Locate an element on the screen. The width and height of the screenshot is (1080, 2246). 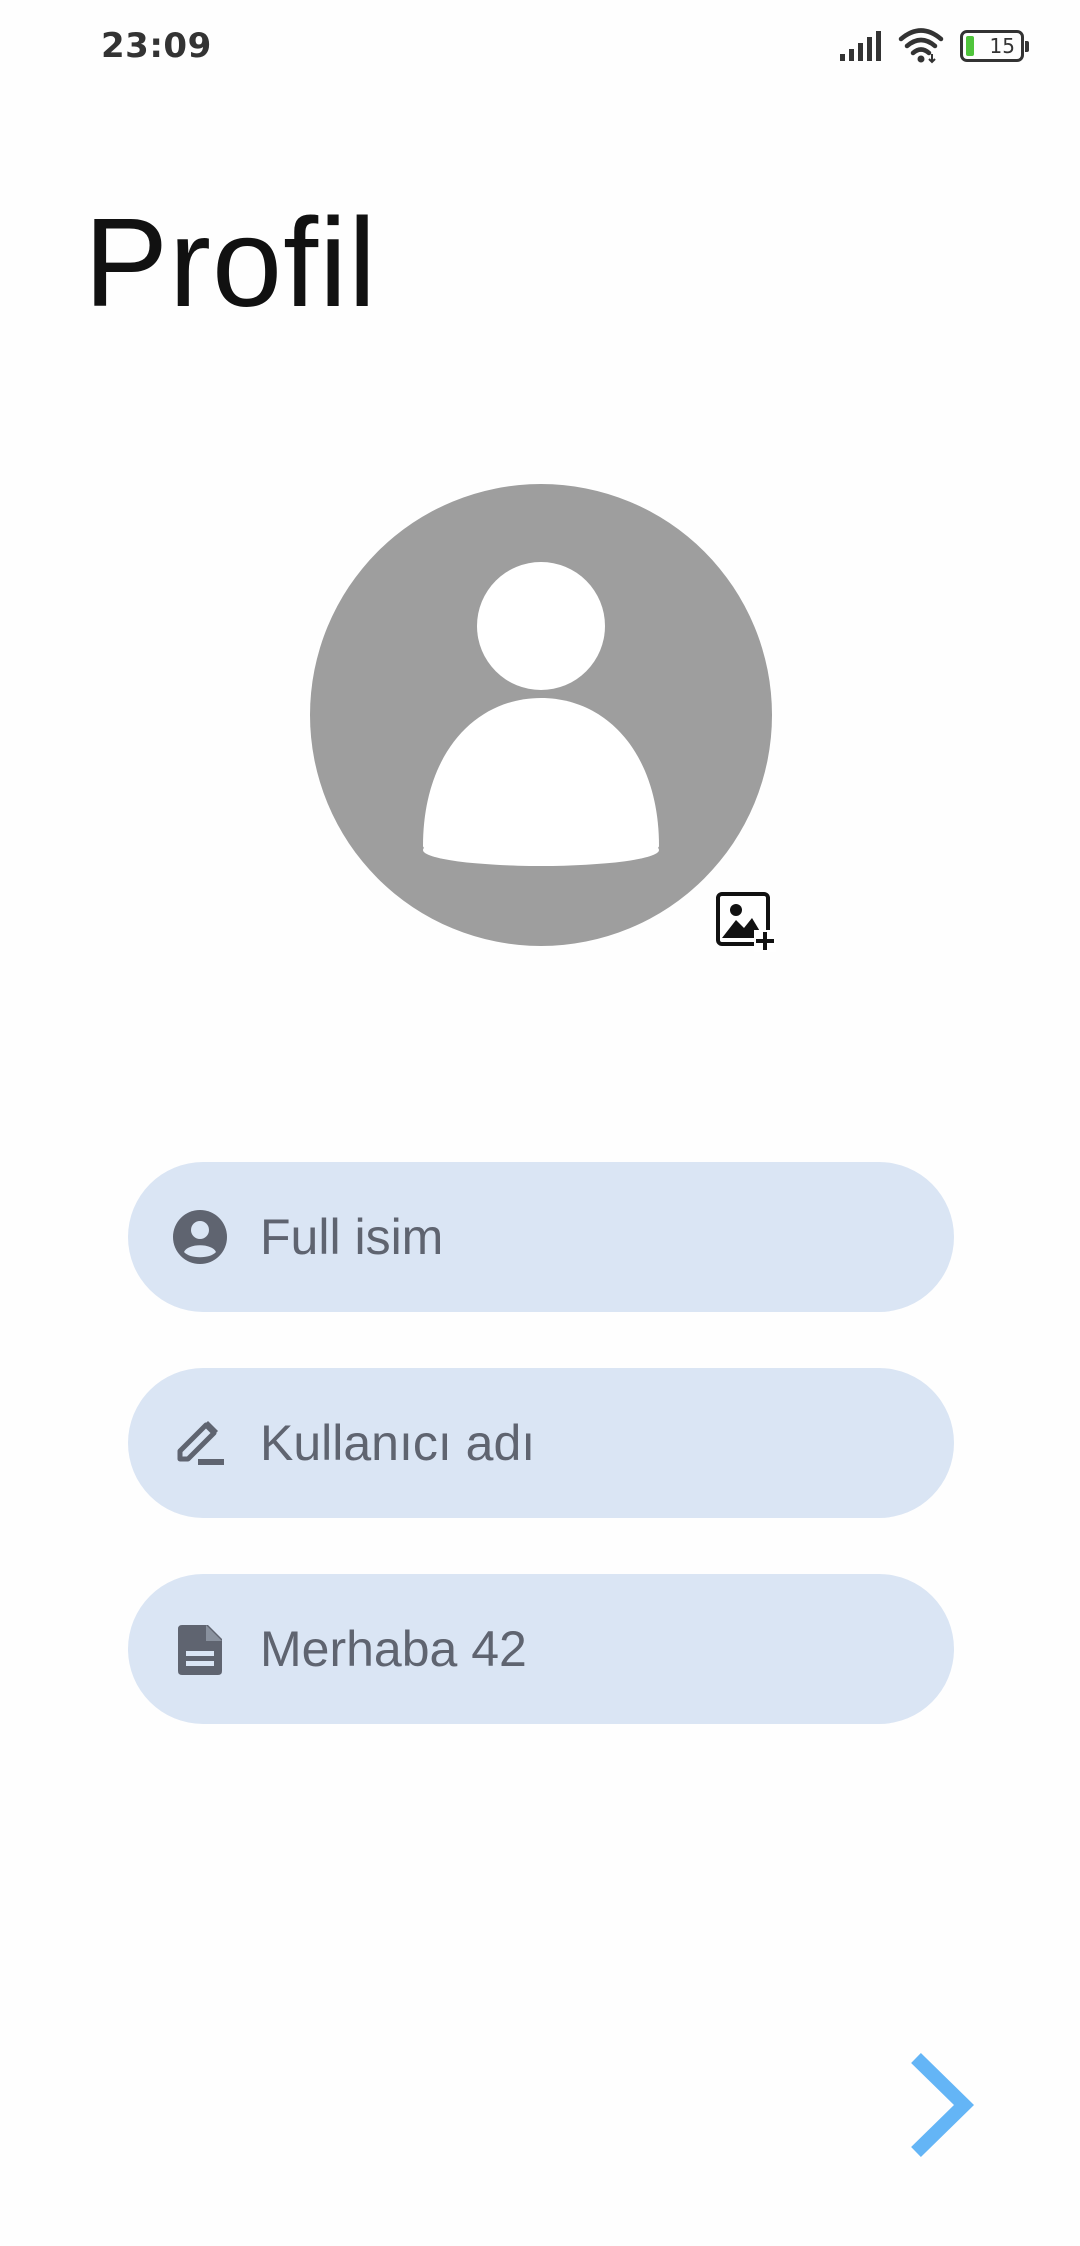
username-field: Kullanıcı adı is located at coordinates (541, 1443).